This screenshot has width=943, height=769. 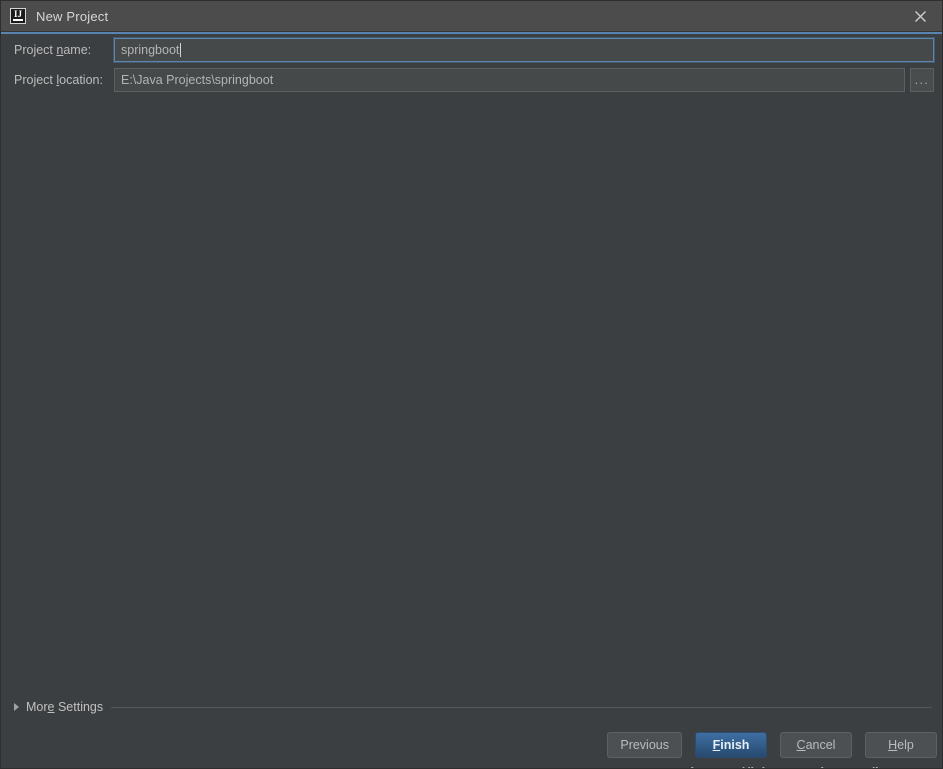 What do you see at coordinates (471, 745) in the screenshot?
I see `dialog-button-bar: Previous Finish Cancel Help` at bounding box center [471, 745].